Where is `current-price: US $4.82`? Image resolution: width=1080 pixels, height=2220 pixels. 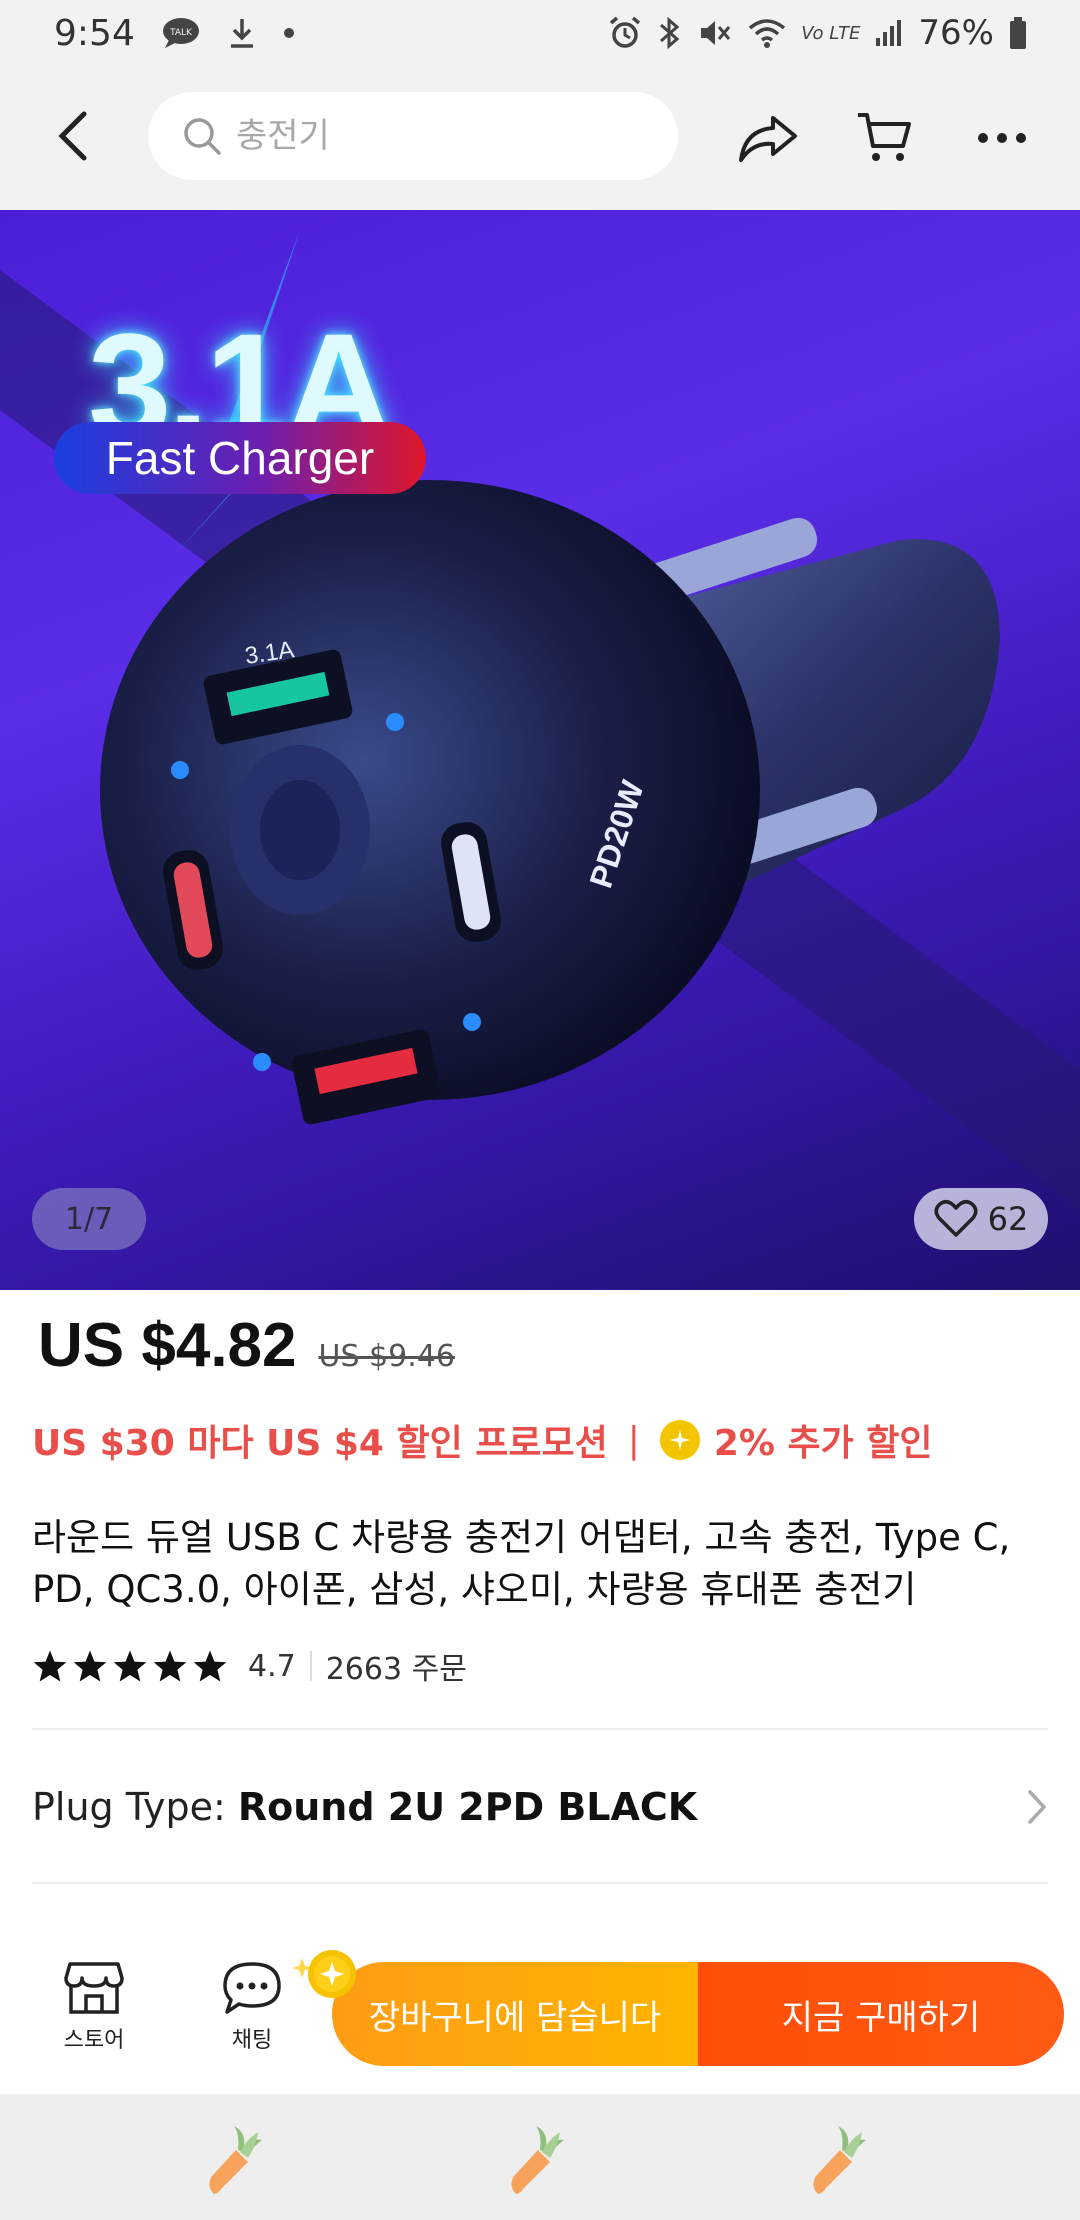 current-price: US $4.82 is located at coordinates (167, 1345).